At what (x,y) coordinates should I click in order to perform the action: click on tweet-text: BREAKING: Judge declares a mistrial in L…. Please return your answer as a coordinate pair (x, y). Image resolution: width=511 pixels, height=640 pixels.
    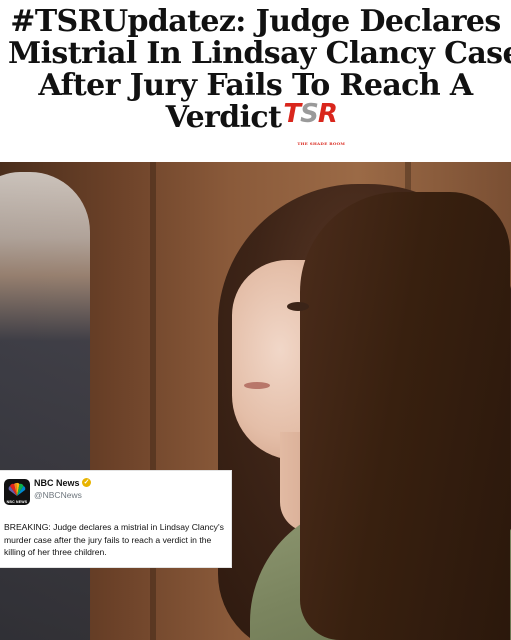
    Looking at the image, I should click on (114, 539).